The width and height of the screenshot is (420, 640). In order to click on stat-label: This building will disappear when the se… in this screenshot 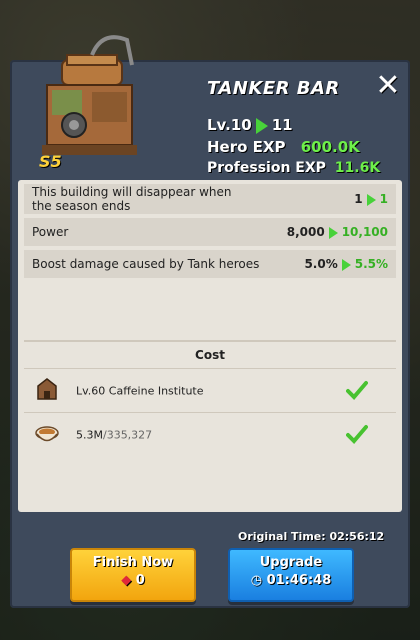, I will do `click(132, 199)`.